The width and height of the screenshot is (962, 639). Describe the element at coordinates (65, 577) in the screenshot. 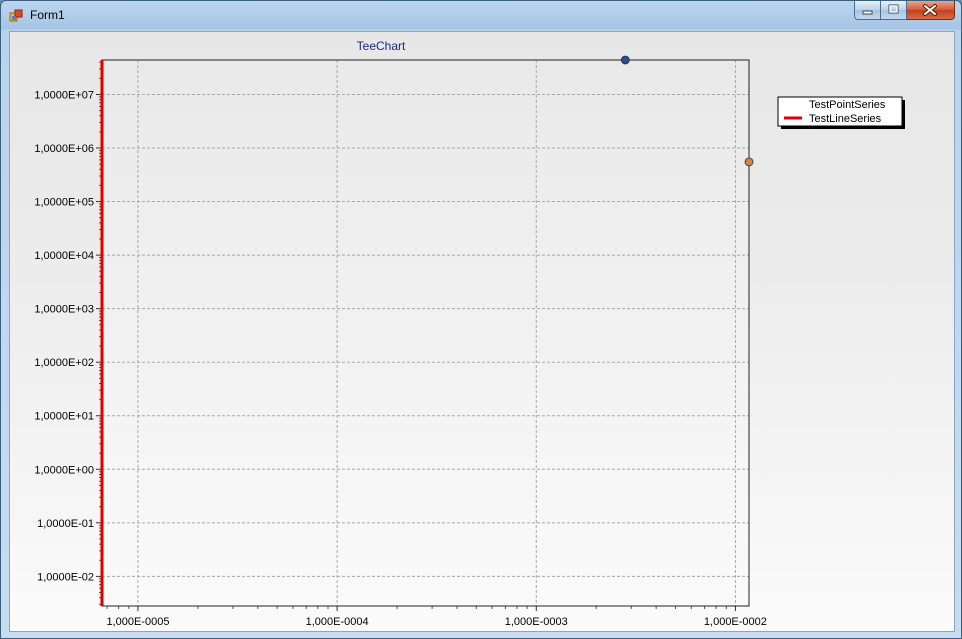

I see `y-tick-label: 1,0000E-02` at that location.